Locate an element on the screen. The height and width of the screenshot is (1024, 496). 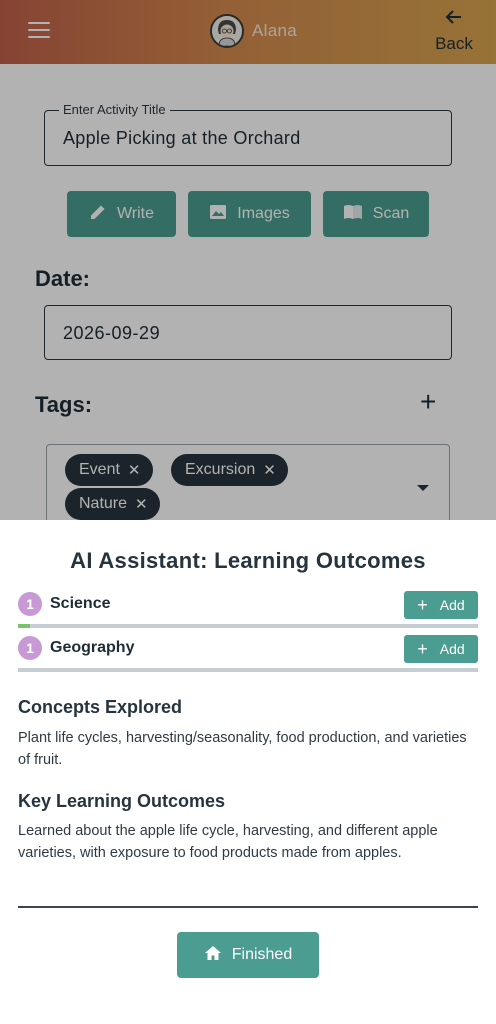
subject-name: Geography is located at coordinates (92, 647).